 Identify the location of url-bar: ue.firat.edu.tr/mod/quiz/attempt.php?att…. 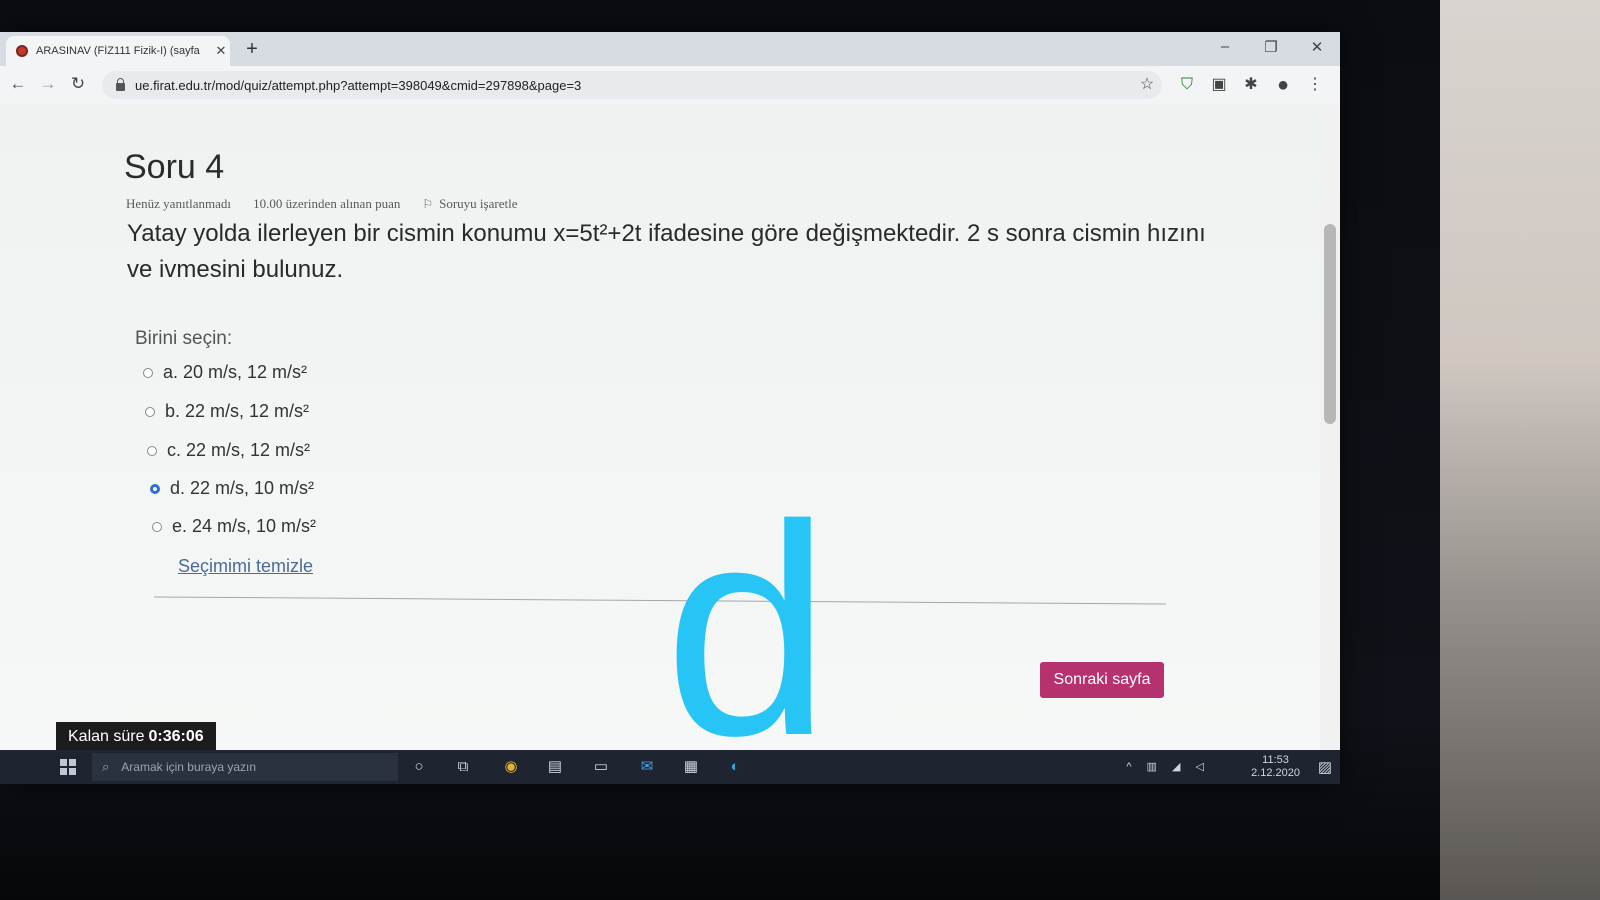
(632, 85).